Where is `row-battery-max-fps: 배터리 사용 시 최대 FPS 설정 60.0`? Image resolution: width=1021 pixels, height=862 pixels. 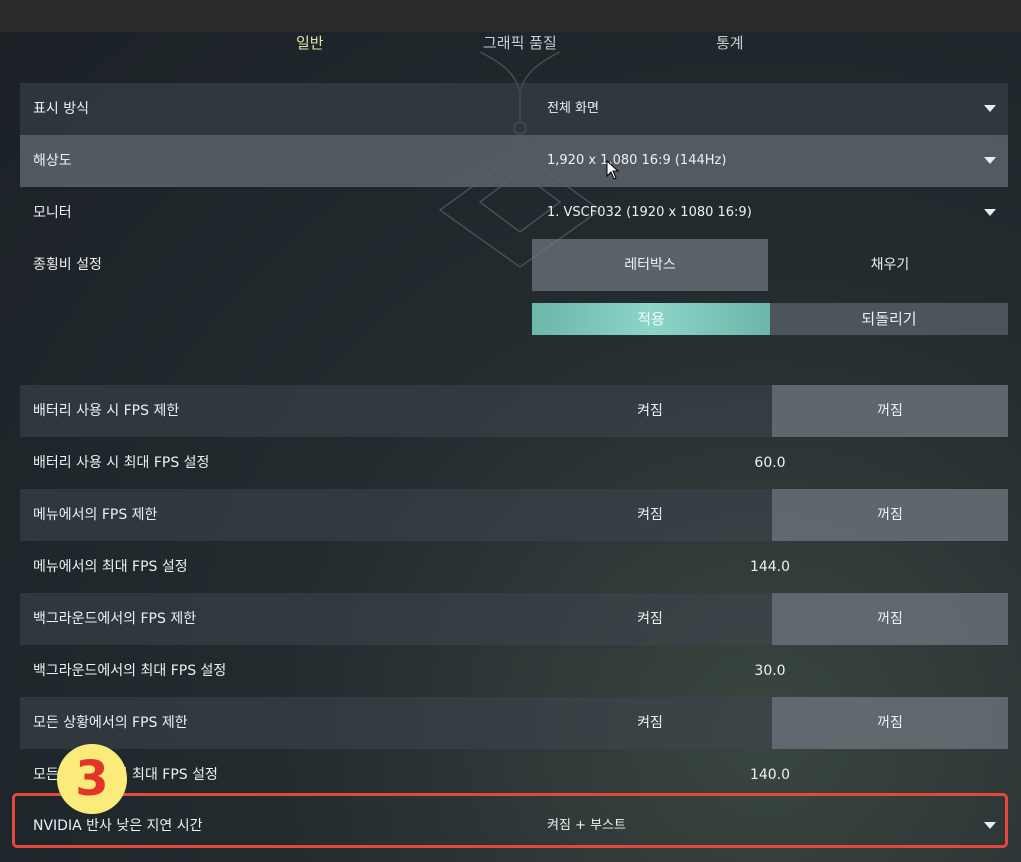
row-battery-max-fps: 배터리 사용 시 최대 FPS 설정 60.0 is located at coordinates (514, 463).